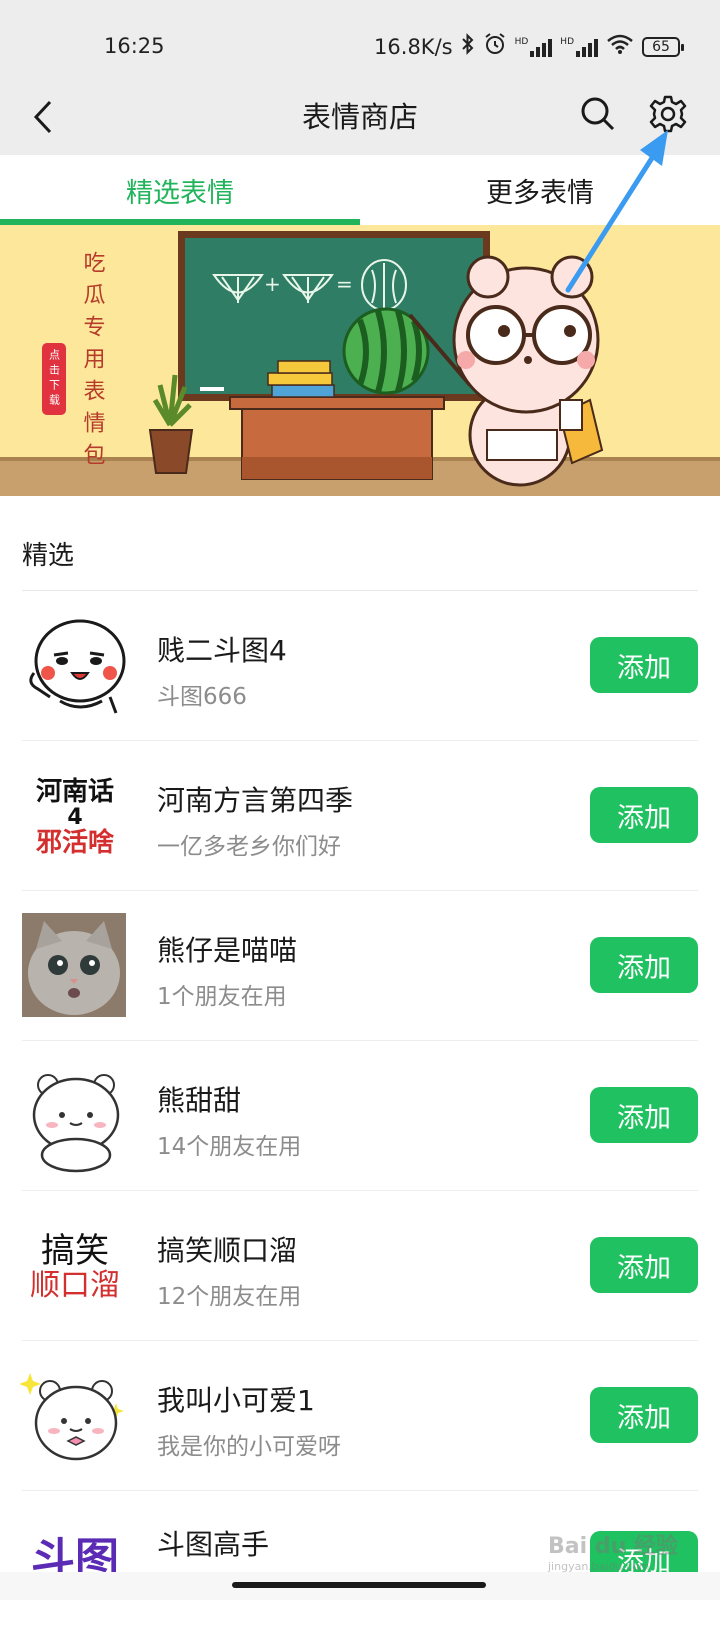  What do you see at coordinates (495, 46) in the screenshot?
I see `alarm-icon` at bounding box center [495, 46].